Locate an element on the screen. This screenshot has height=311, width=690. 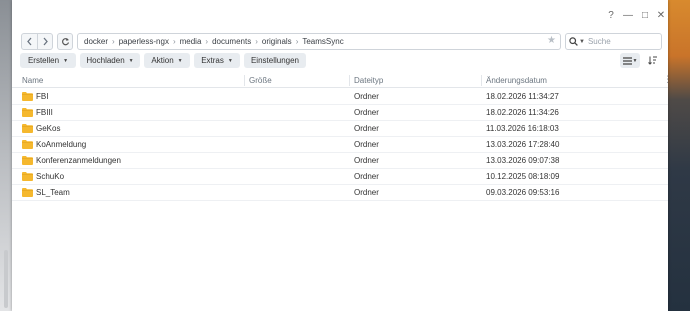
list-view-icon is located at coordinates (627, 60).